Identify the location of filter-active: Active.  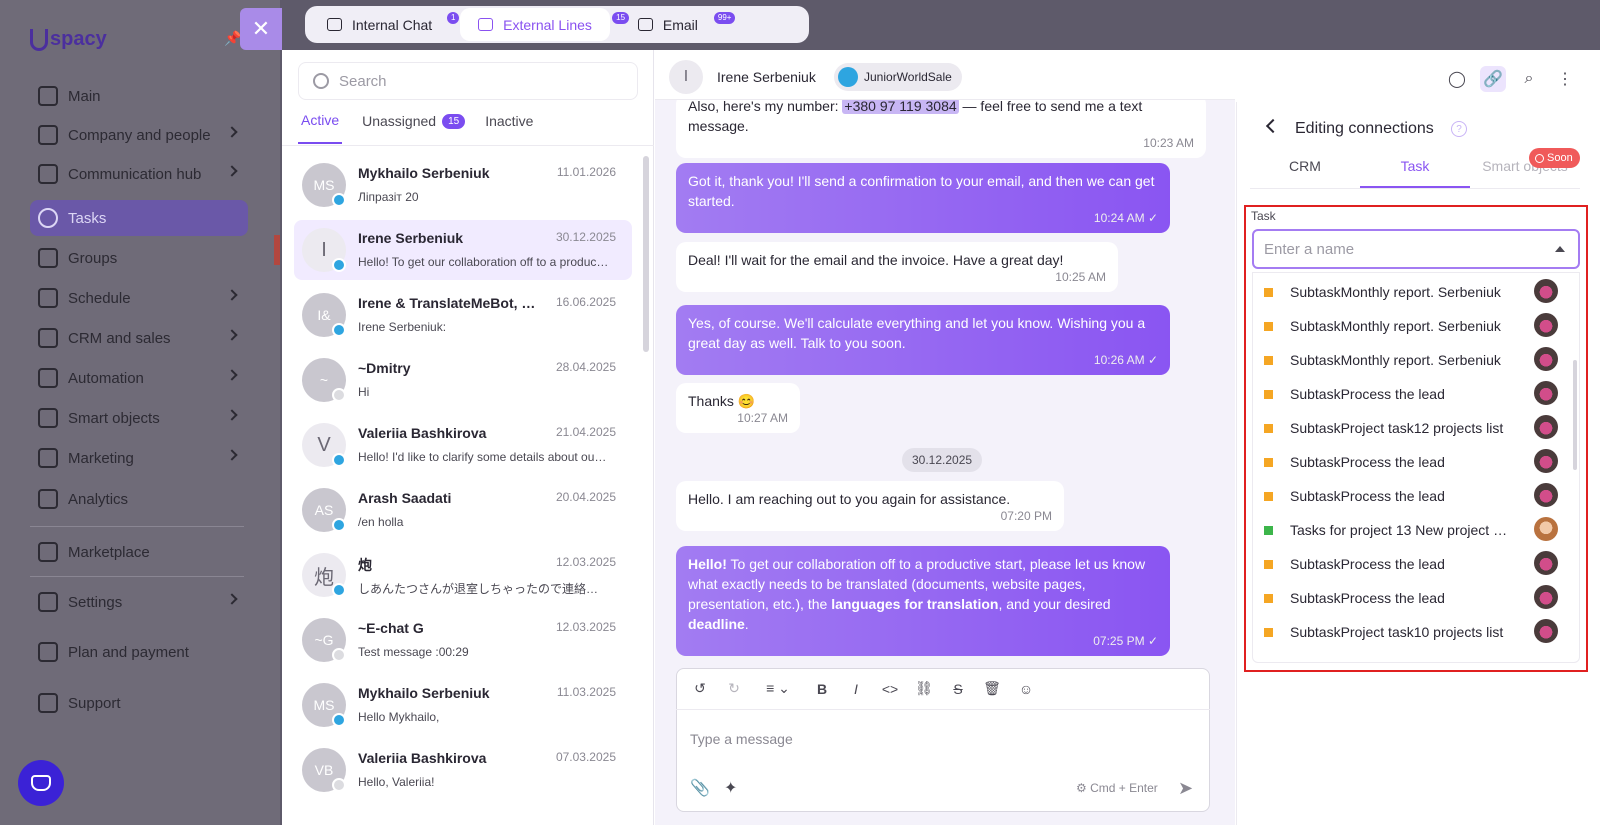
(320, 128).